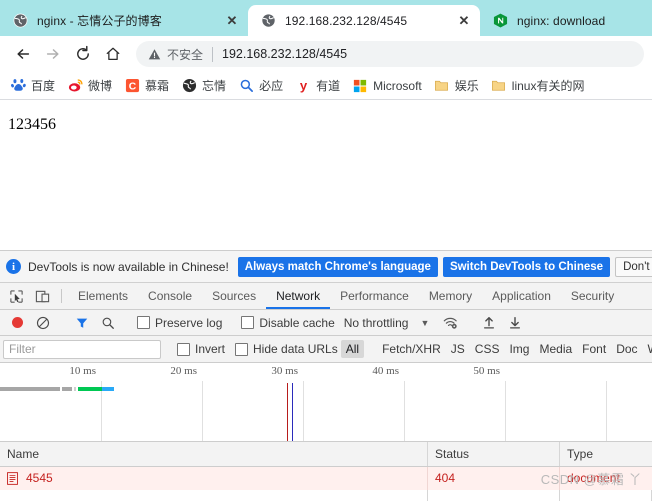 The image size is (652, 504). What do you see at coordinates (214, 478) in the screenshot?
I see `cell-name: 4545` at bounding box center [214, 478].